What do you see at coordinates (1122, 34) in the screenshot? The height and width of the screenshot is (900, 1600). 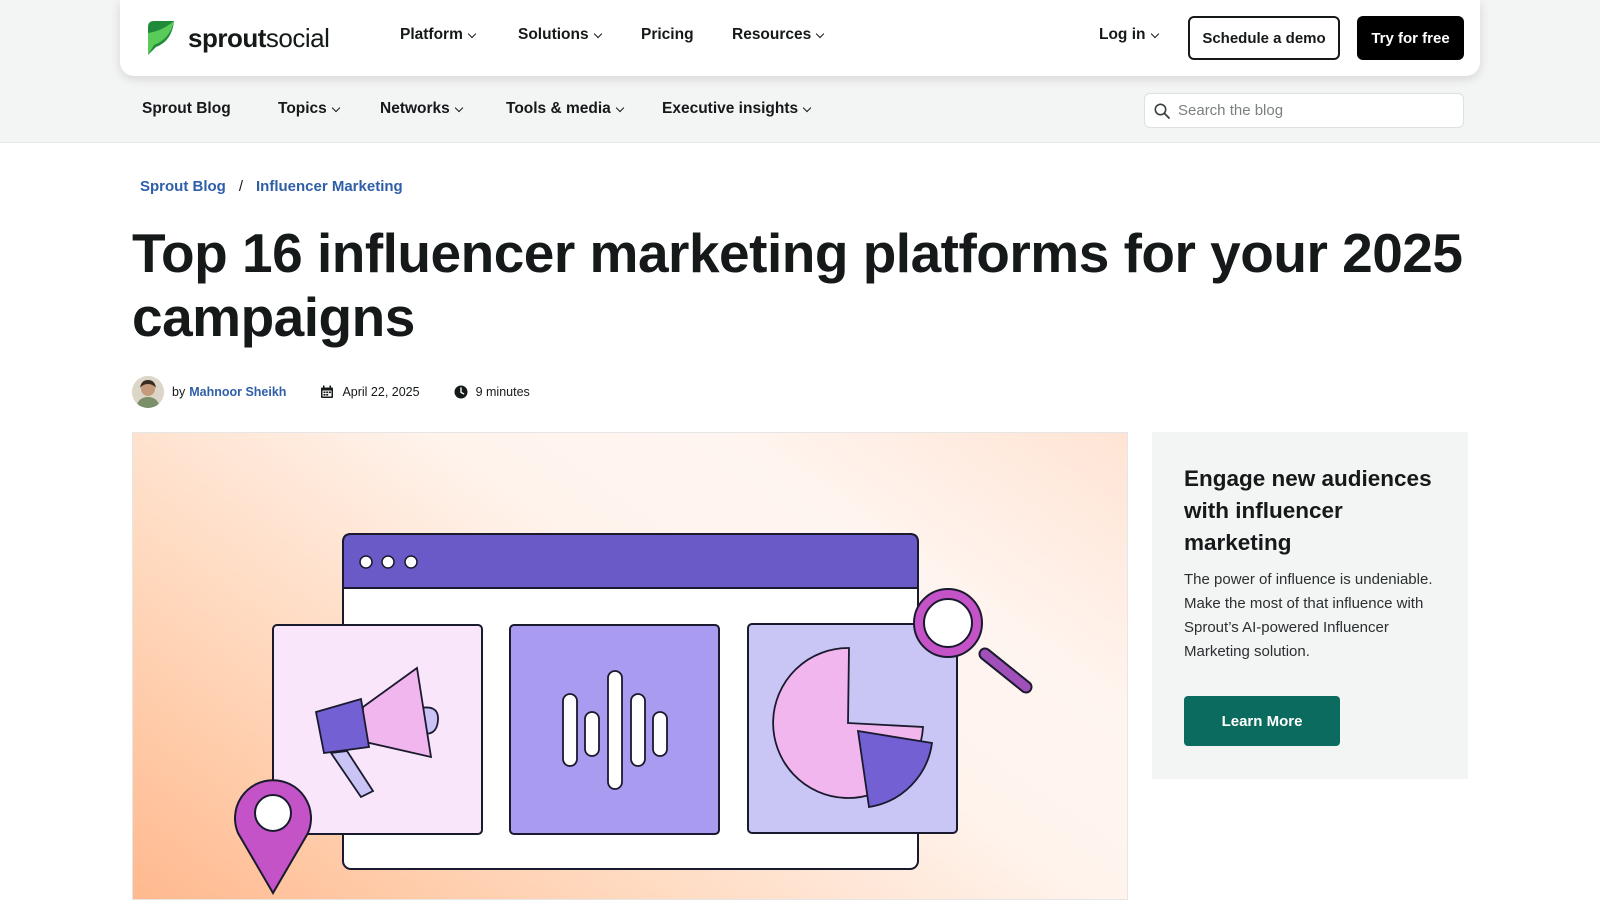 I see `login-label: Log in` at bounding box center [1122, 34].